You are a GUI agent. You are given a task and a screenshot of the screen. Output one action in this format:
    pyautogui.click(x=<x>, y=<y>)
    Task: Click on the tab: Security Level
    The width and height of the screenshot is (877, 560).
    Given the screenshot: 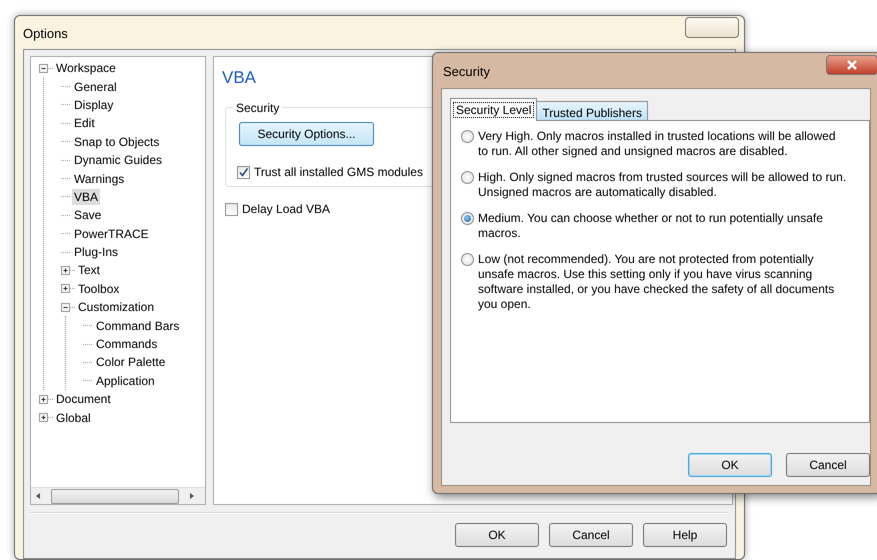 What is the action you would take?
    pyautogui.click(x=494, y=109)
    